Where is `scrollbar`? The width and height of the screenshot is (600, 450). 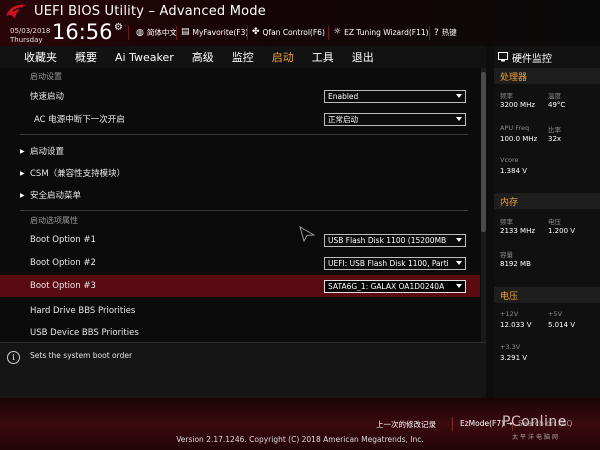 scrollbar is located at coordinates (483, 205).